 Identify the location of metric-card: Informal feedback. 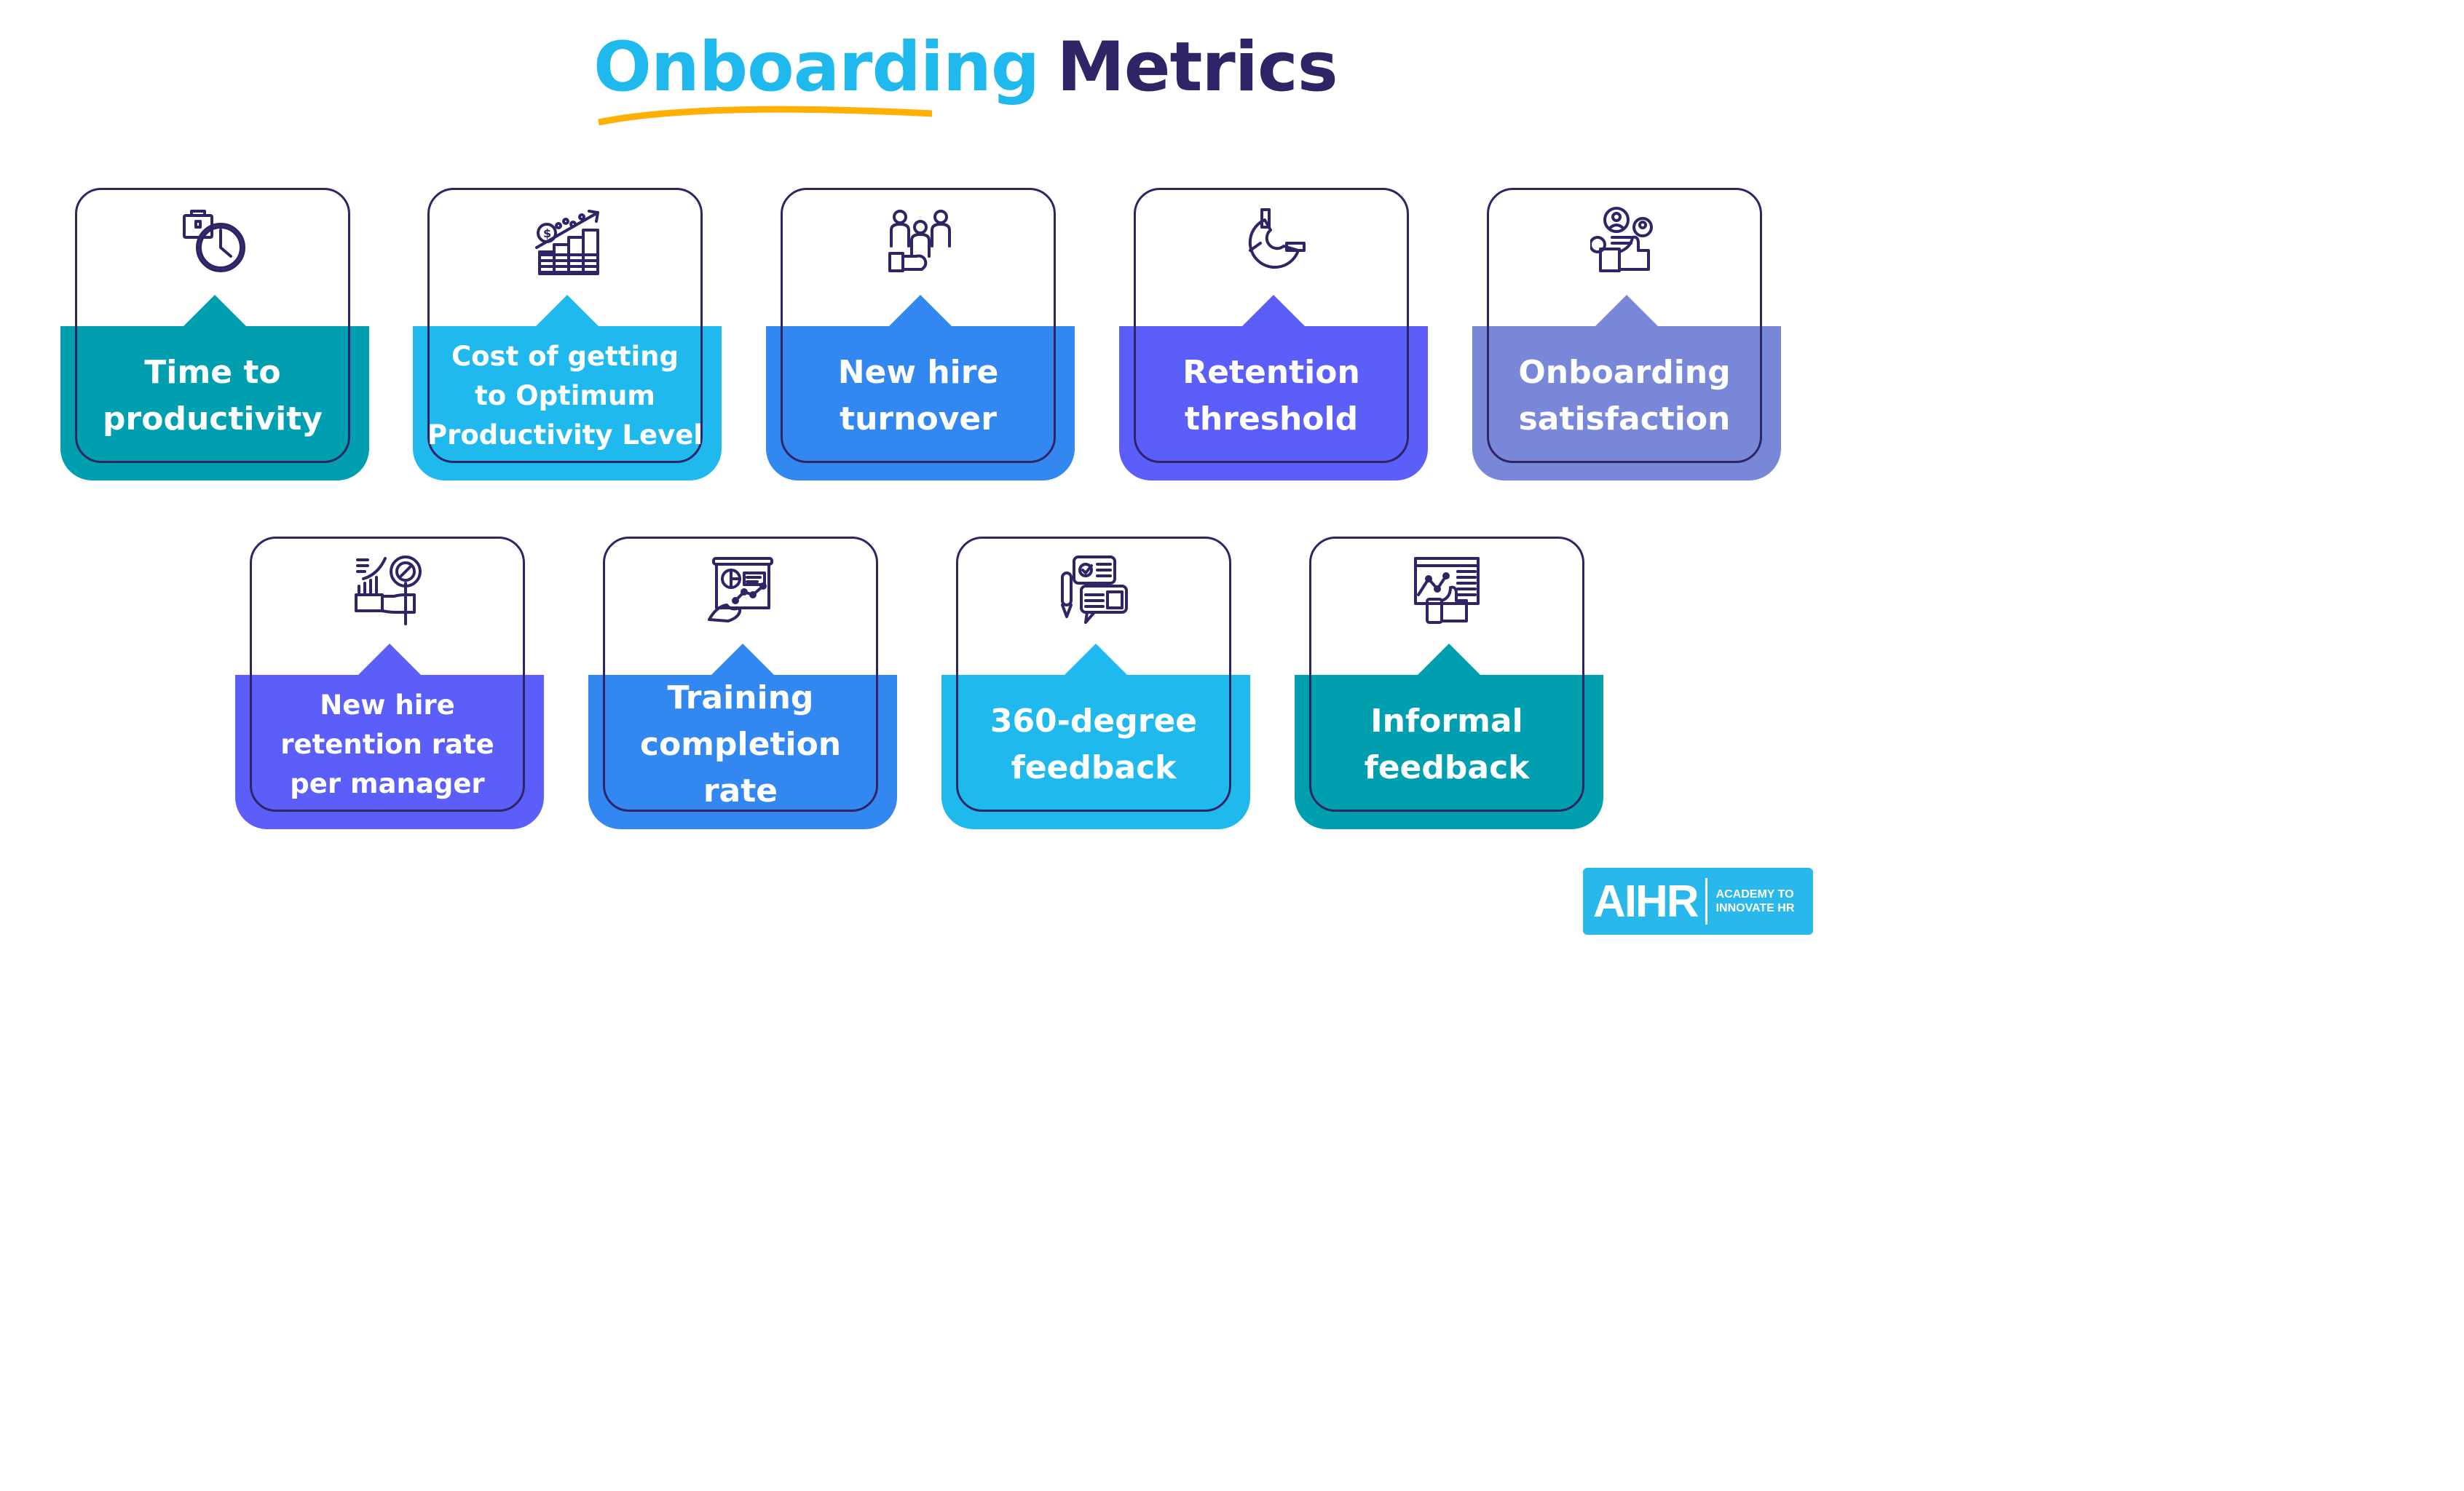
(1449, 683).